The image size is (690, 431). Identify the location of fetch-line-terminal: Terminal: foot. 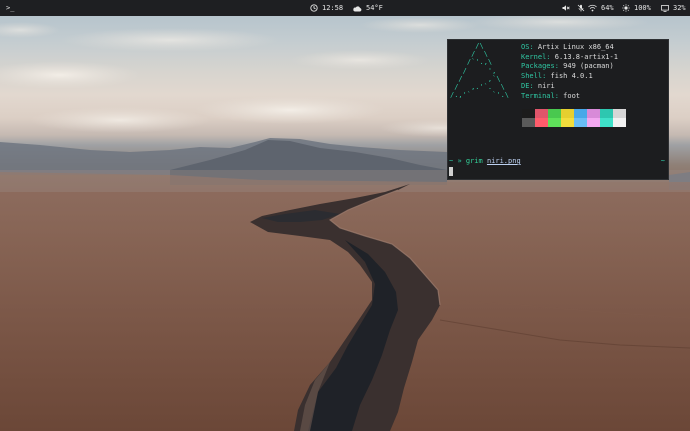
(551, 95).